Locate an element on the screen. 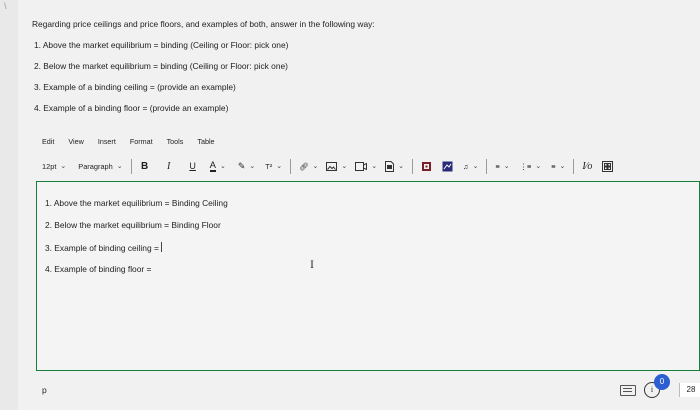  superscript-button: T² ⌄ is located at coordinates (273, 166).